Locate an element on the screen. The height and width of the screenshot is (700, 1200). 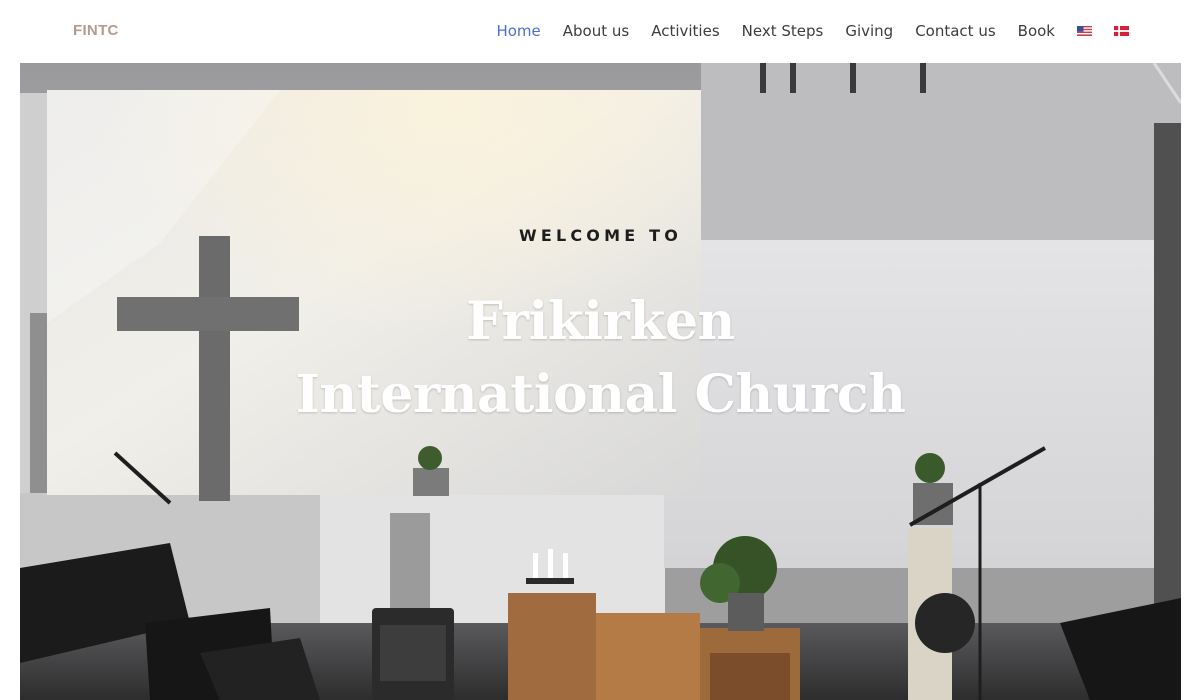
site-logo: FINTC is located at coordinates (96, 30).